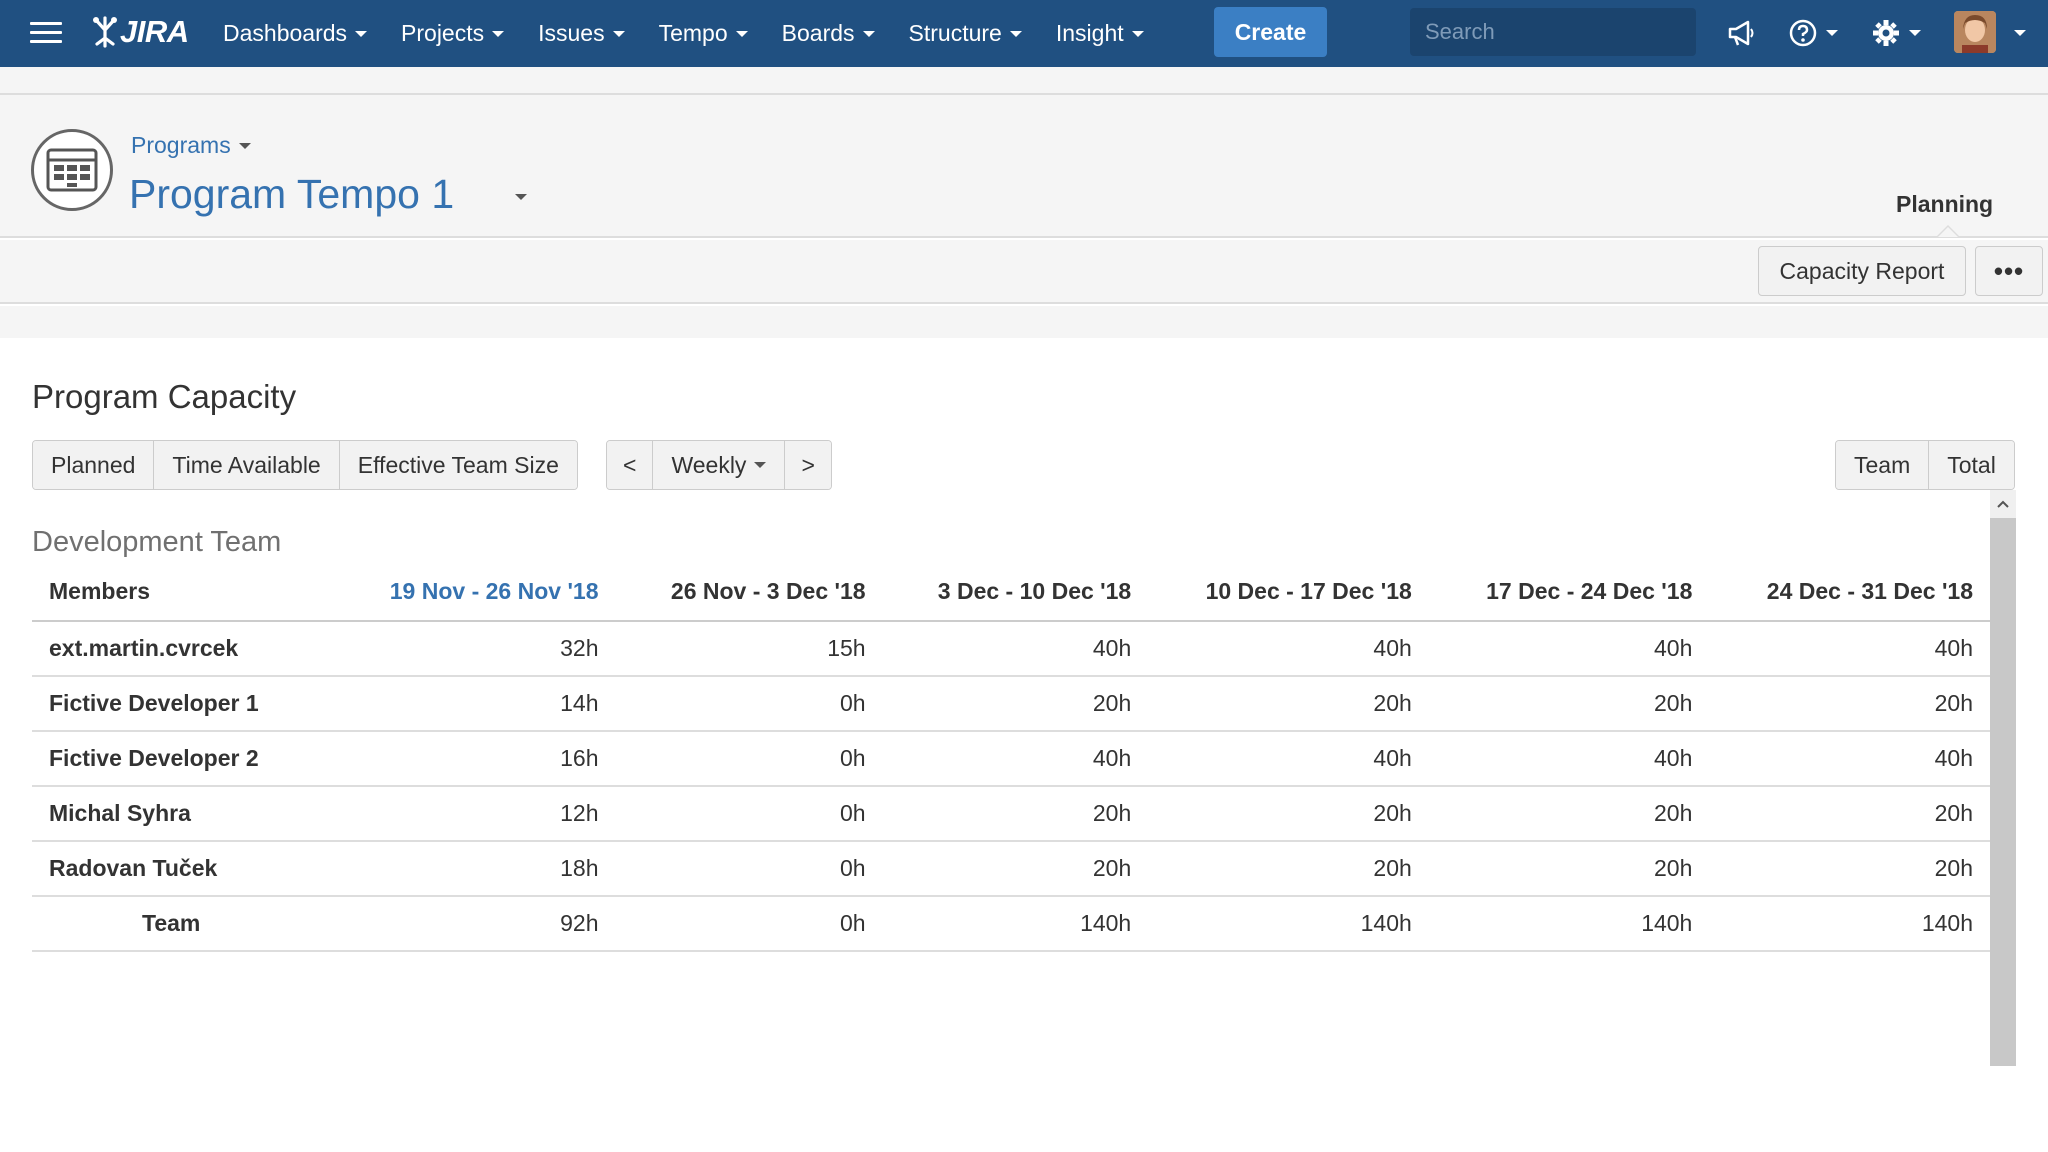  What do you see at coordinates (291, 194) in the screenshot?
I see `page-title: Program Tempo 1` at bounding box center [291, 194].